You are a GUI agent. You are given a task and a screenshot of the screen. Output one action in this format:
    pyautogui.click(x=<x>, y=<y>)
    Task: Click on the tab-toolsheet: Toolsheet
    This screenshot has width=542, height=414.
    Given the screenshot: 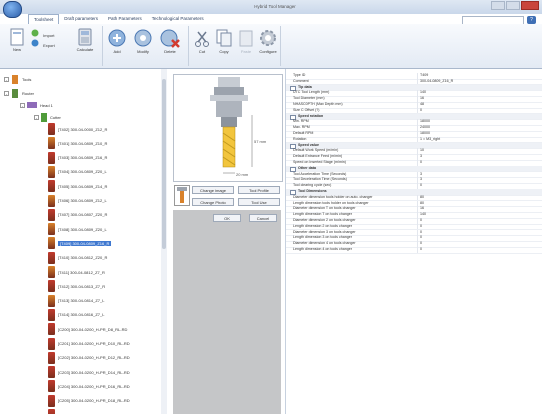 What is the action you would take?
    pyautogui.click(x=44, y=19)
    